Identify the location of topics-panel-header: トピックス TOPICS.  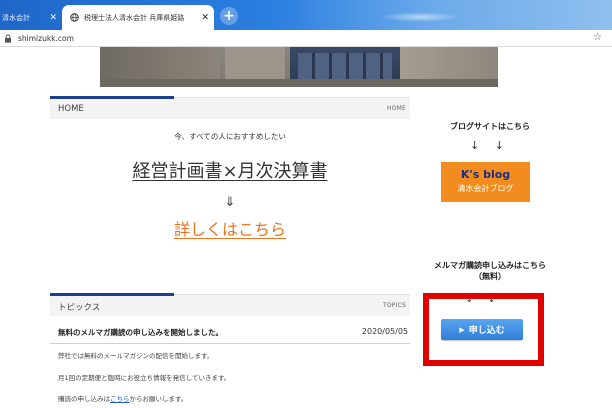
(230, 304).